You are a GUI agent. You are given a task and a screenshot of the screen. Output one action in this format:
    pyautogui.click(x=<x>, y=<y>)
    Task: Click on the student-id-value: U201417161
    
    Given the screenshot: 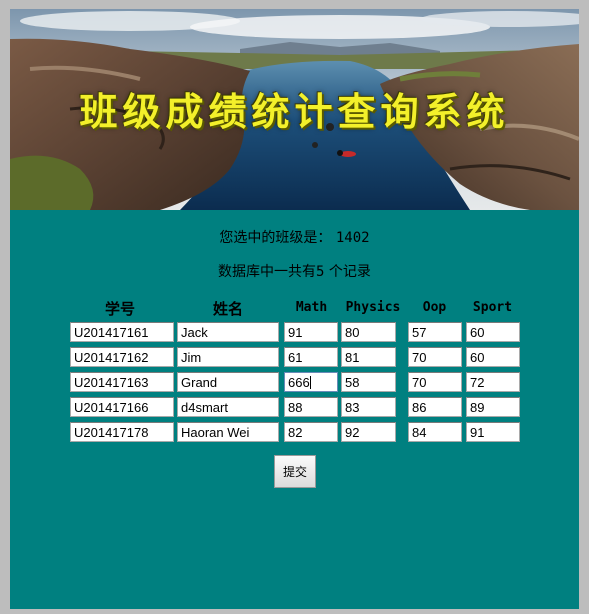 What is the action you would take?
    pyautogui.click(x=111, y=332)
    